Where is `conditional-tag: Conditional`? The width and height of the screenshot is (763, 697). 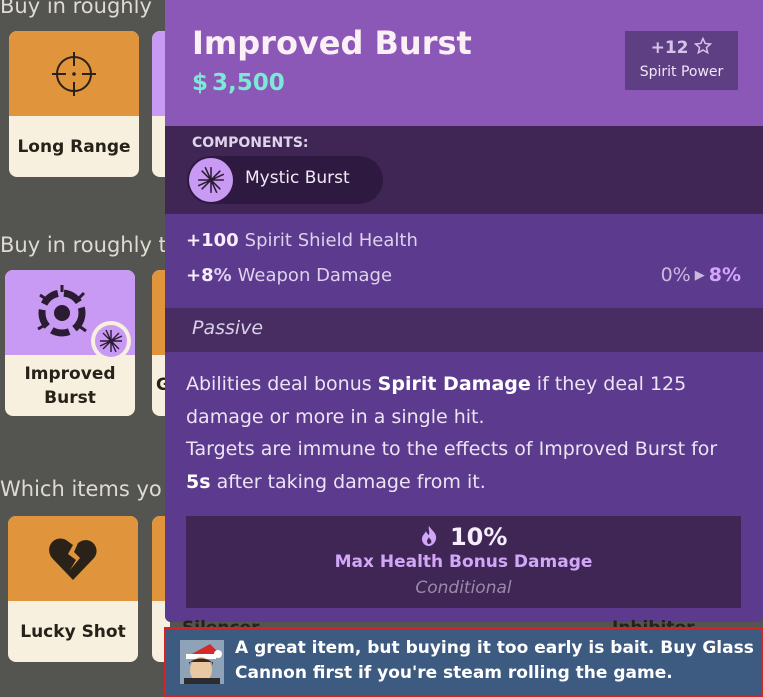 conditional-tag: Conditional is located at coordinates (463, 588).